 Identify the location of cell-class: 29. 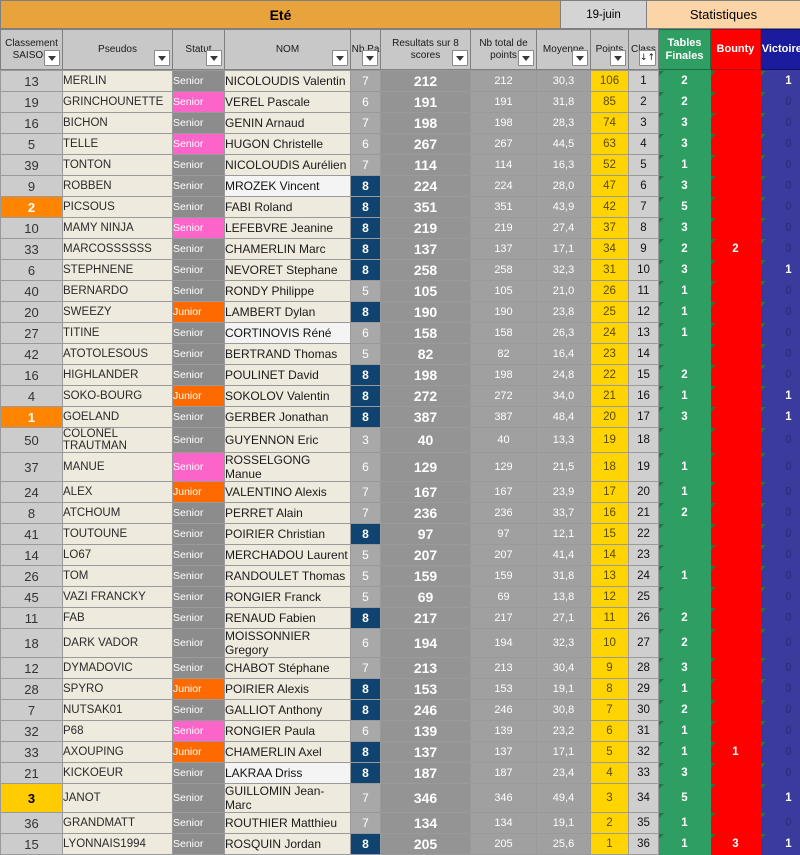
(644, 689).